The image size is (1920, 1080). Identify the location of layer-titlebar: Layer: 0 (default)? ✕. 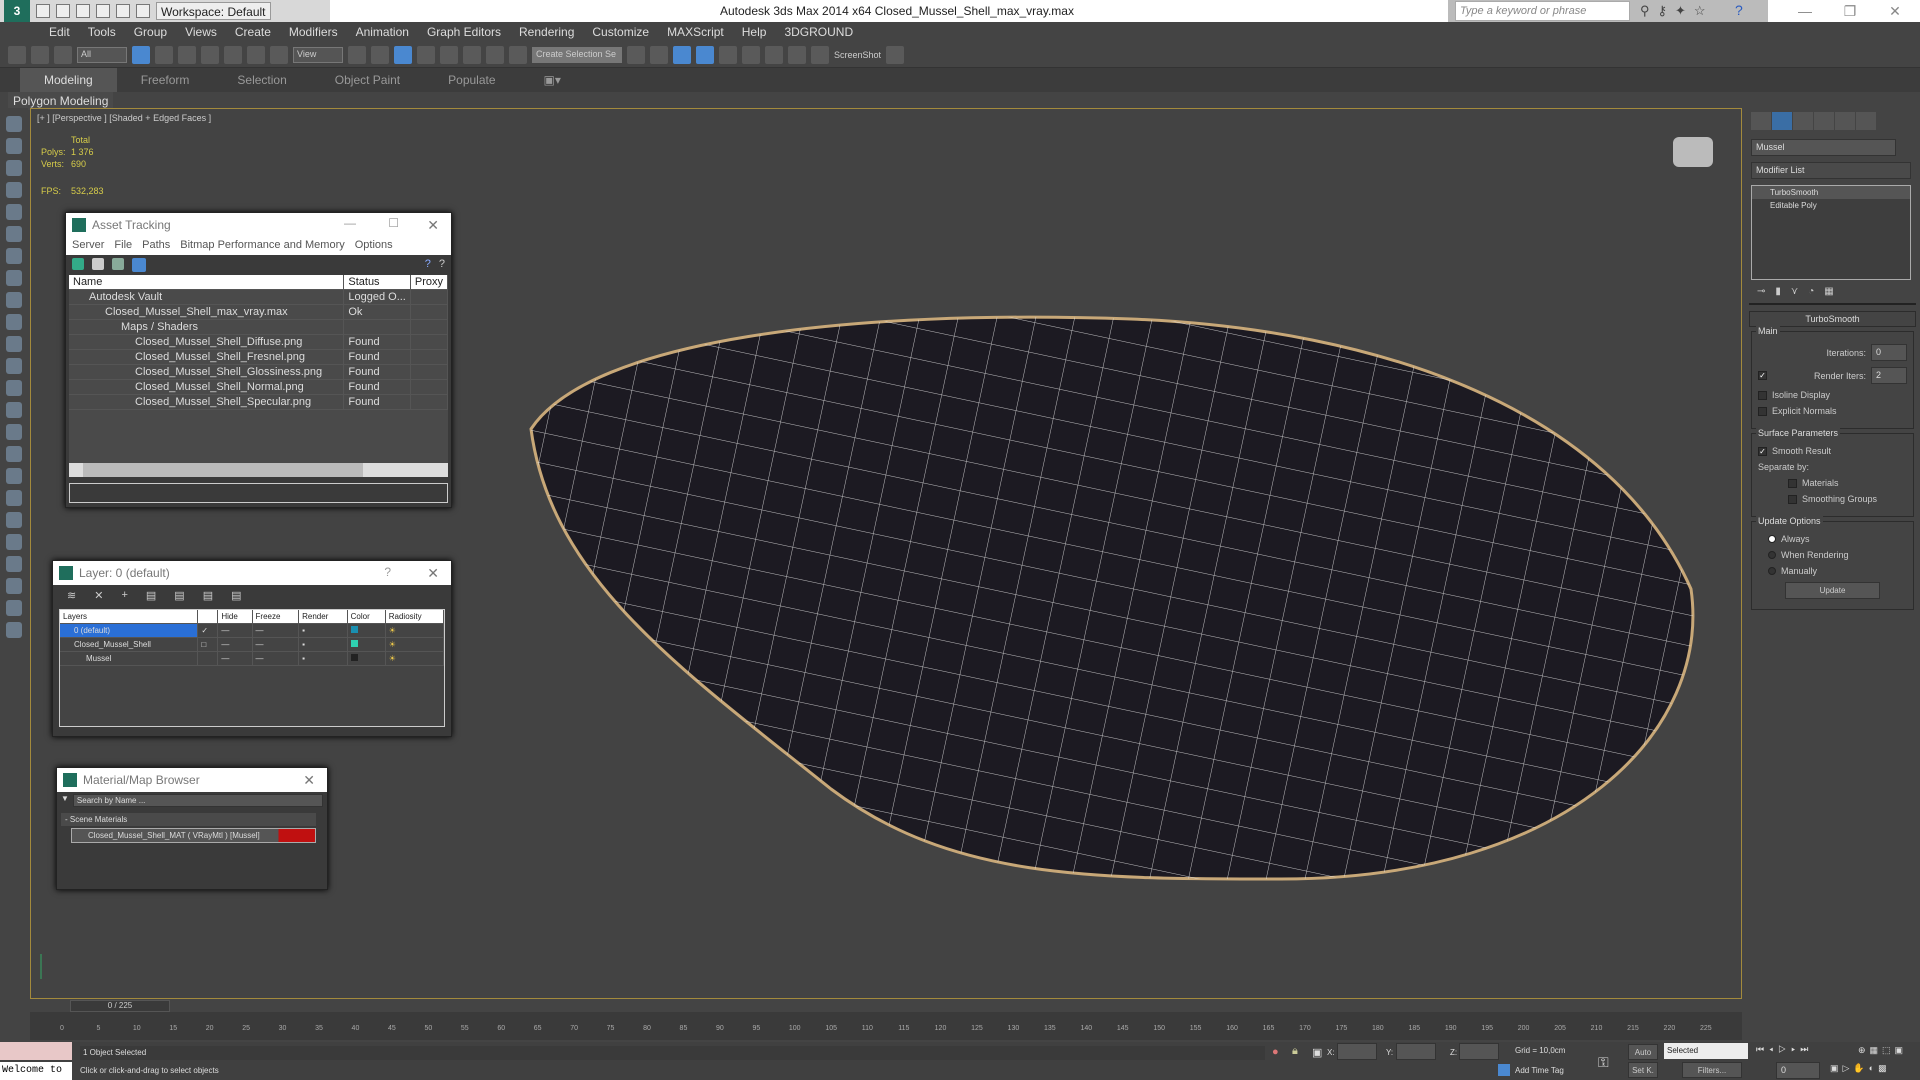
(252, 573).